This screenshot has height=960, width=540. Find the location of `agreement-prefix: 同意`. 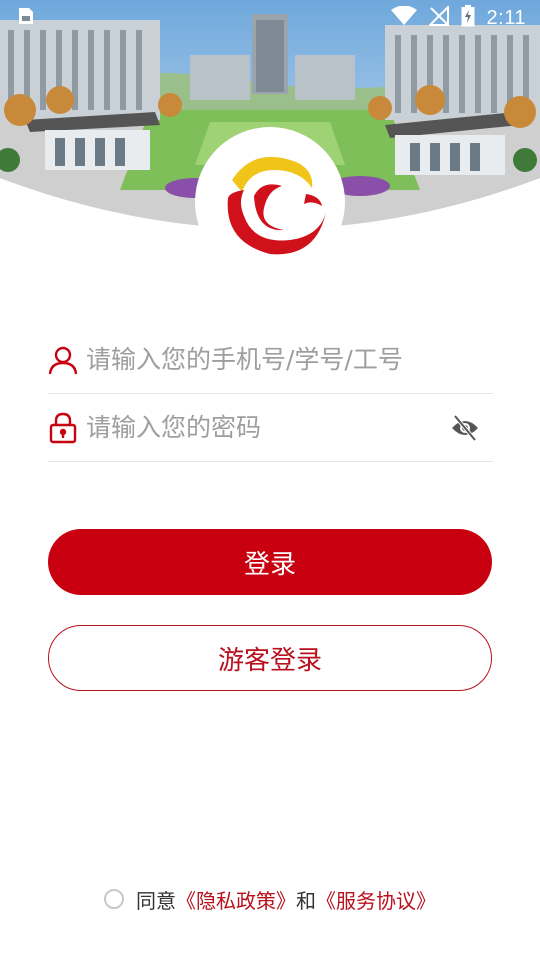

agreement-prefix: 同意 is located at coordinates (156, 900).